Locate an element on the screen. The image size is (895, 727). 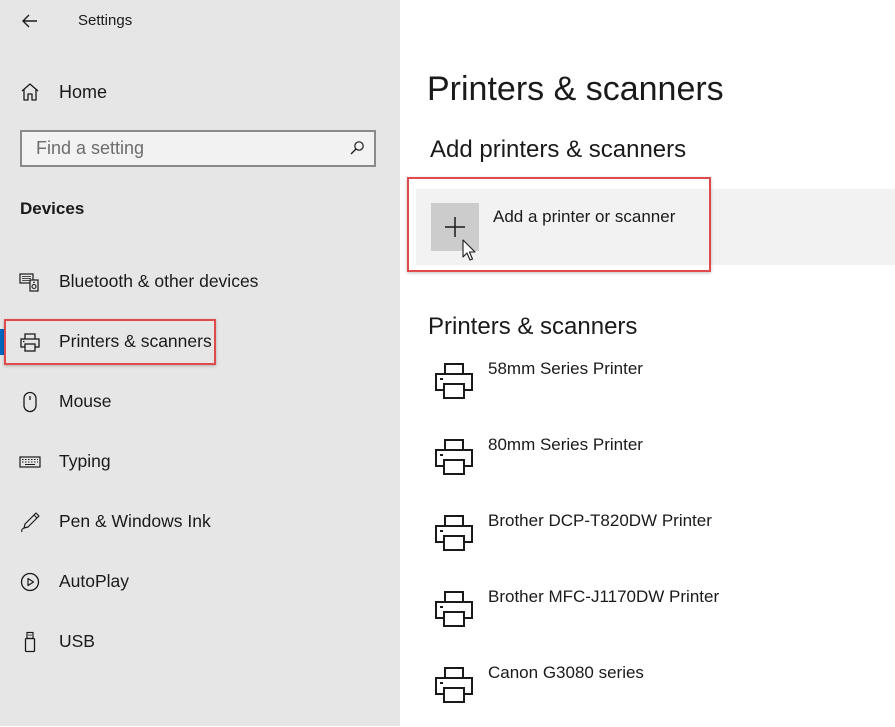
pen-icon is located at coordinates (30, 522).